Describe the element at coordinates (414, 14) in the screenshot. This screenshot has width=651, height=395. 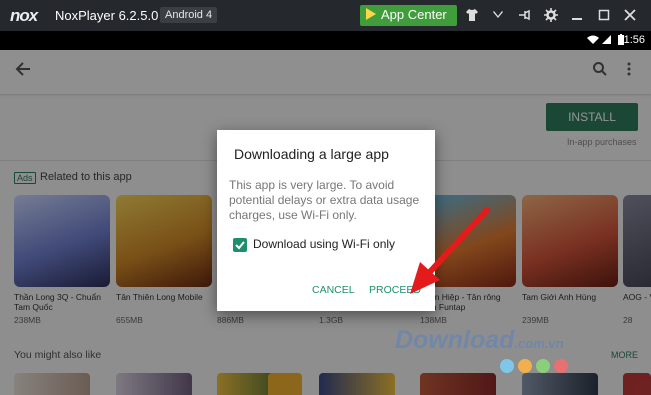
I see `app-center-label: App Center` at that location.